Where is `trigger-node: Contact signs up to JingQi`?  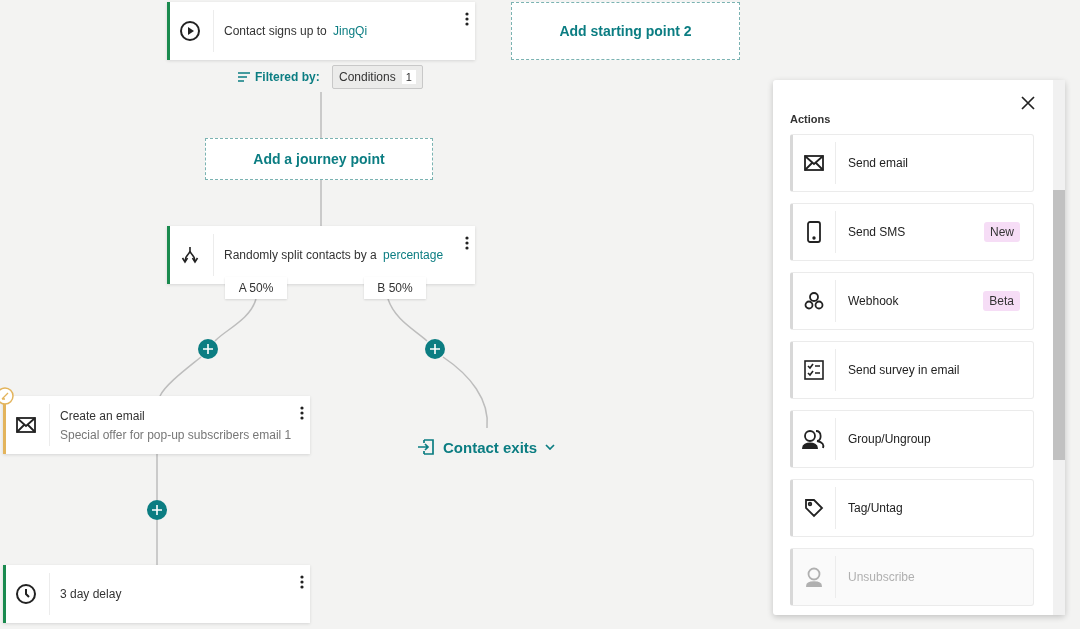
trigger-node: Contact signs up to JingQi is located at coordinates (321, 31).